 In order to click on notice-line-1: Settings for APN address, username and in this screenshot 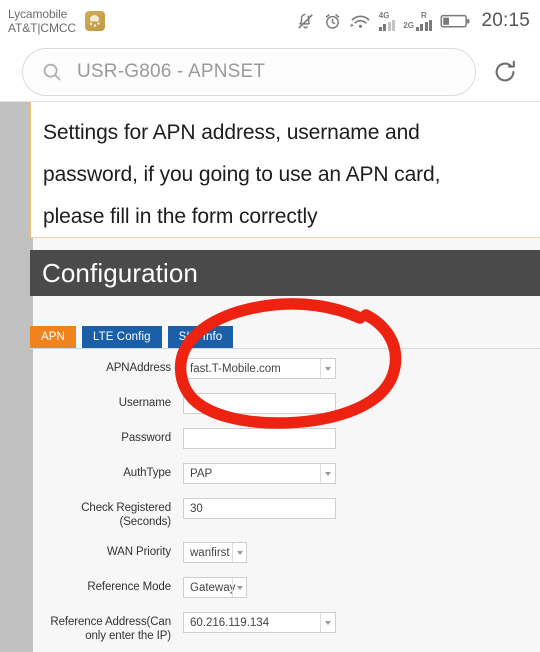, I will do `click(231, 132)`.